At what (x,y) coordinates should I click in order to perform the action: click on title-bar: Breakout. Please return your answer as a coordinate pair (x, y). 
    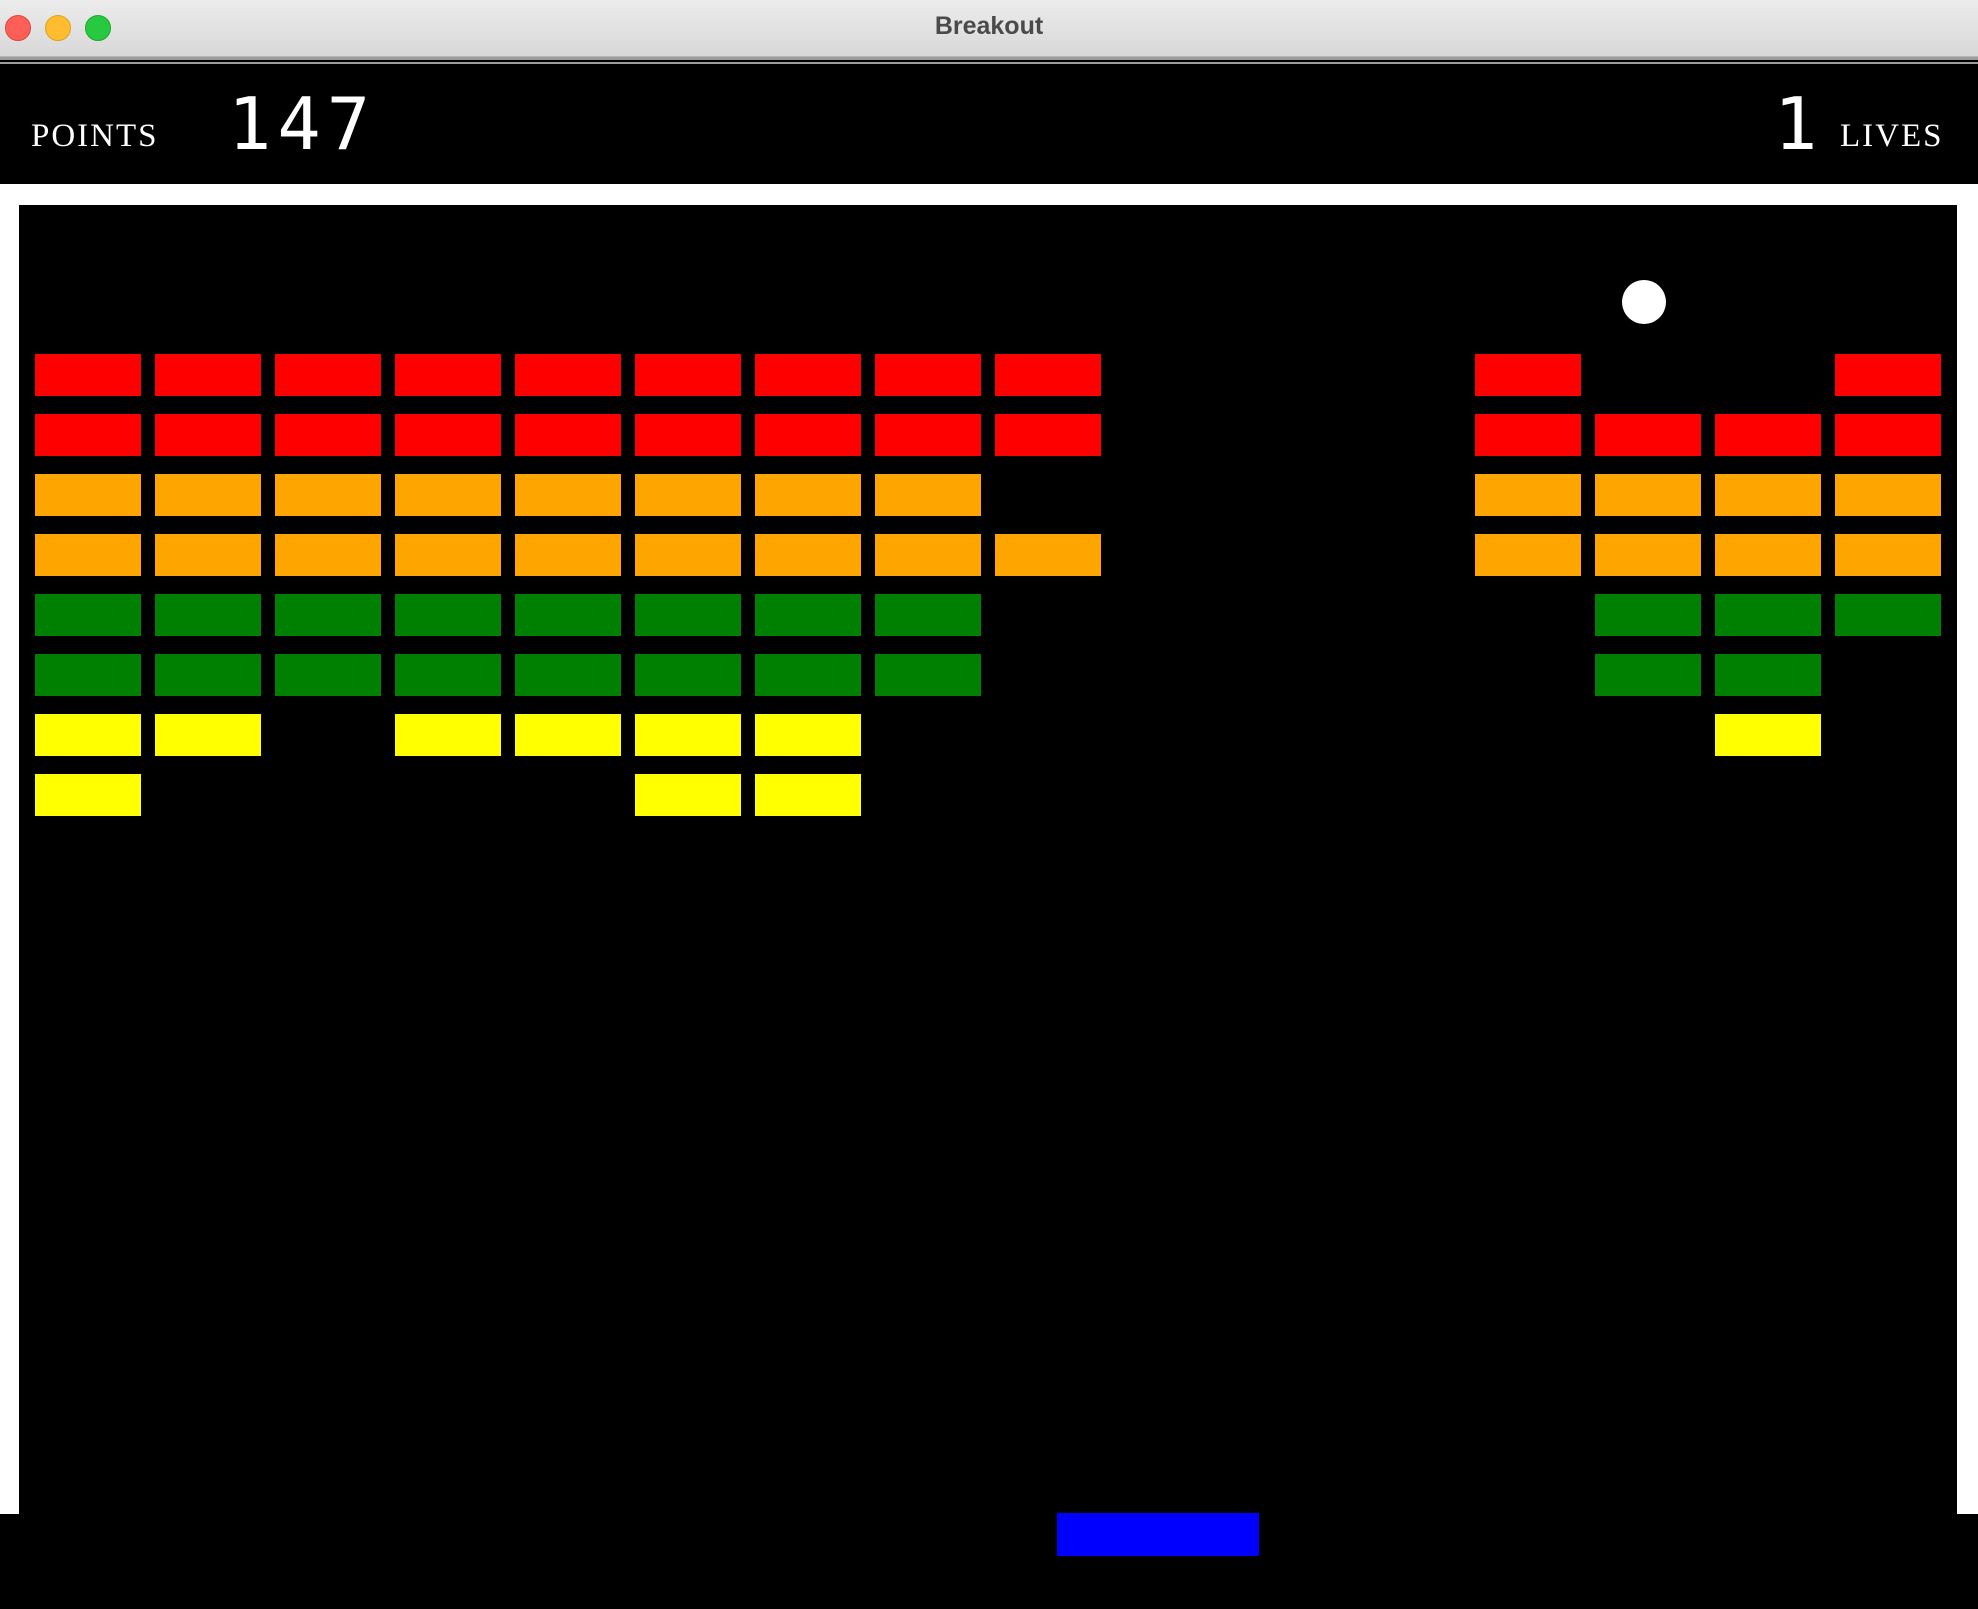
    Looking at the image, I should click on (989, 28).